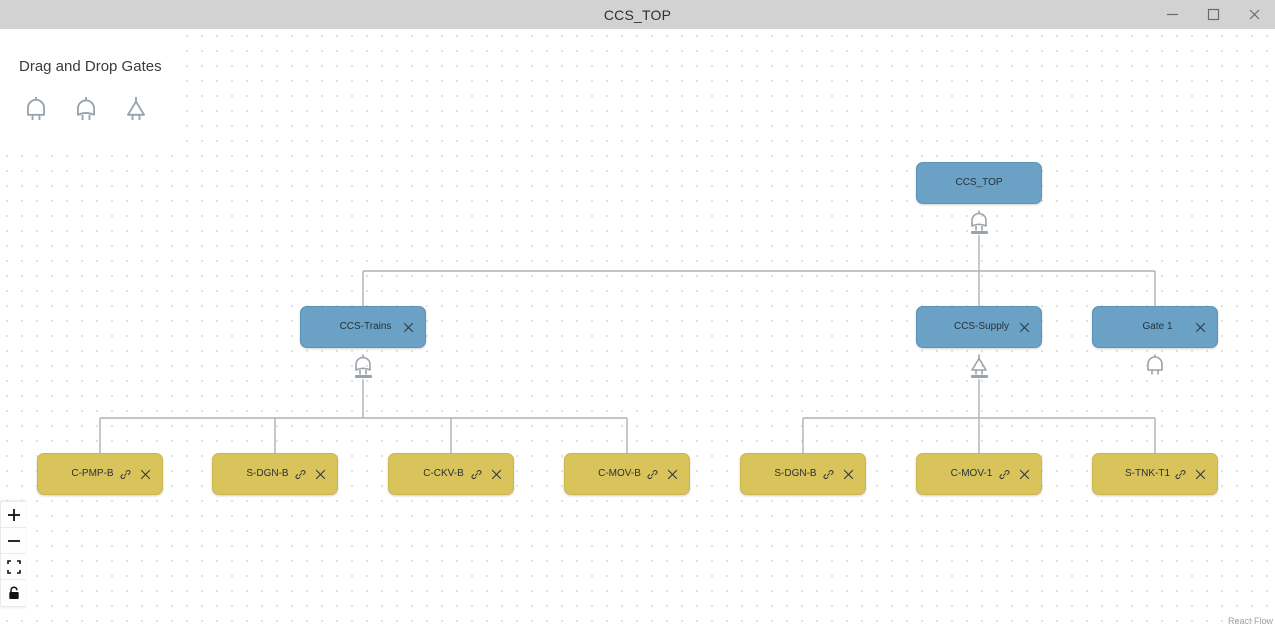  What do you see at coordinates (1147, 473) in the screenshot?
I see `node-label: S-TNK-T1` at bounding box center [1147, 473].